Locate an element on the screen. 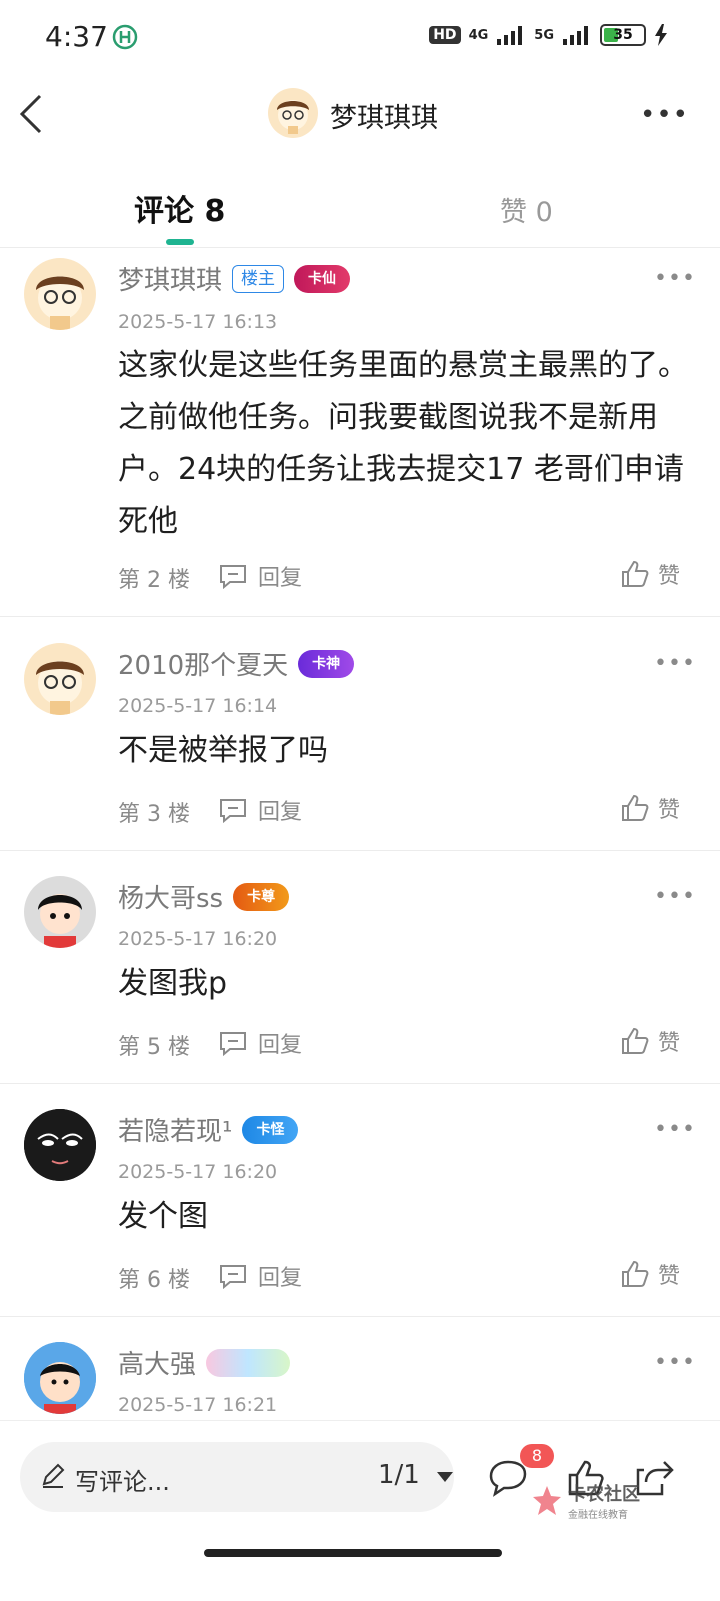 Image resolution: width=720 pixels, height=1601 pixels. tab-comments: 评论 8 is located at coordinates (179, 208).